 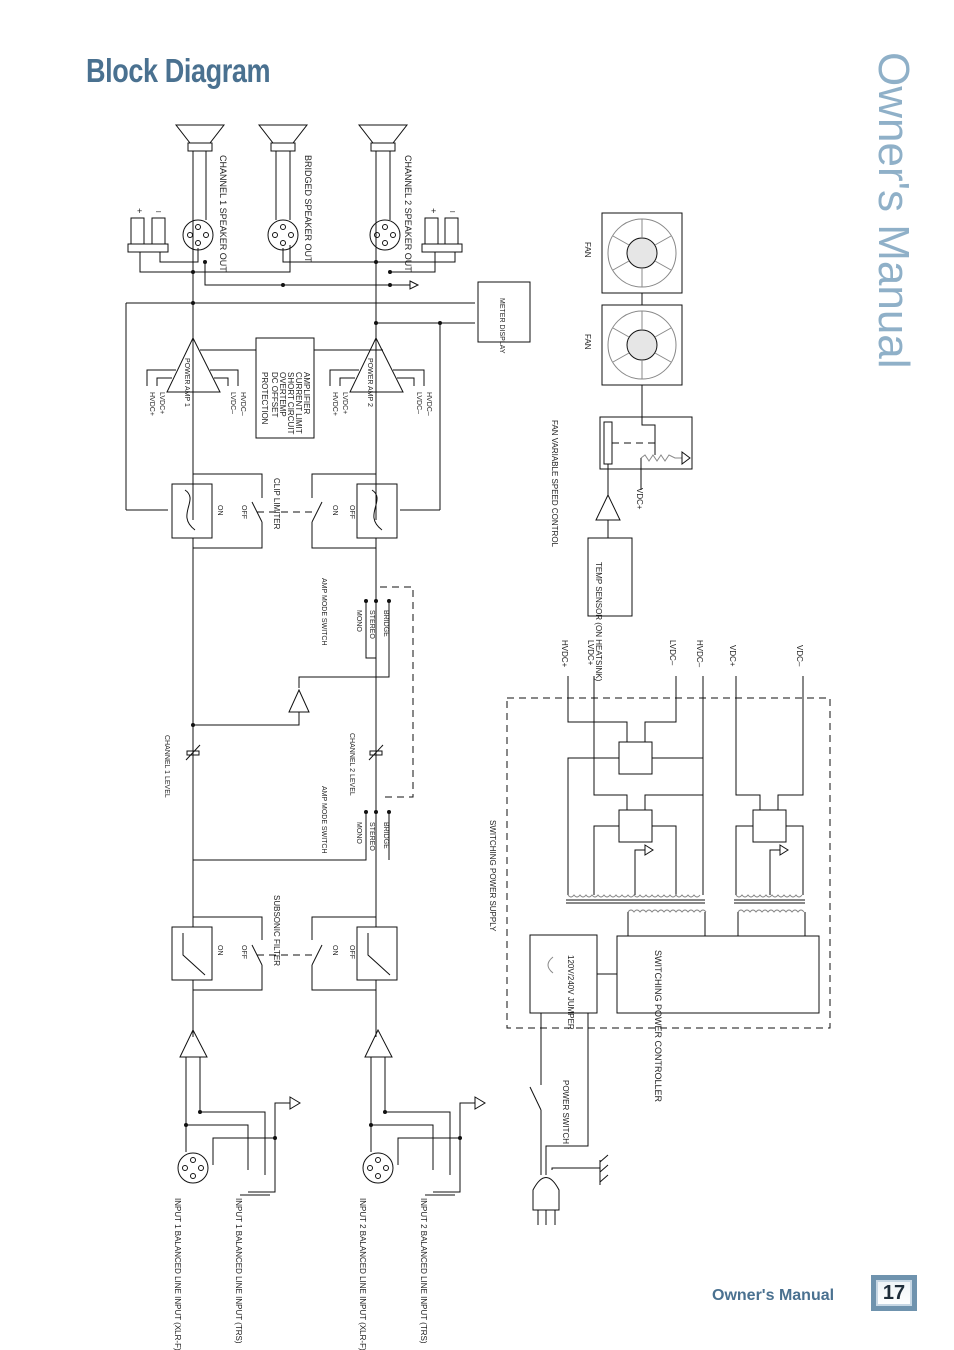 What do you see at coordinates (308, 209) in the screenshot?
I see `bridged-out-label: BRIDGED SPEAKER OUT` at bounding box center [308, 209].